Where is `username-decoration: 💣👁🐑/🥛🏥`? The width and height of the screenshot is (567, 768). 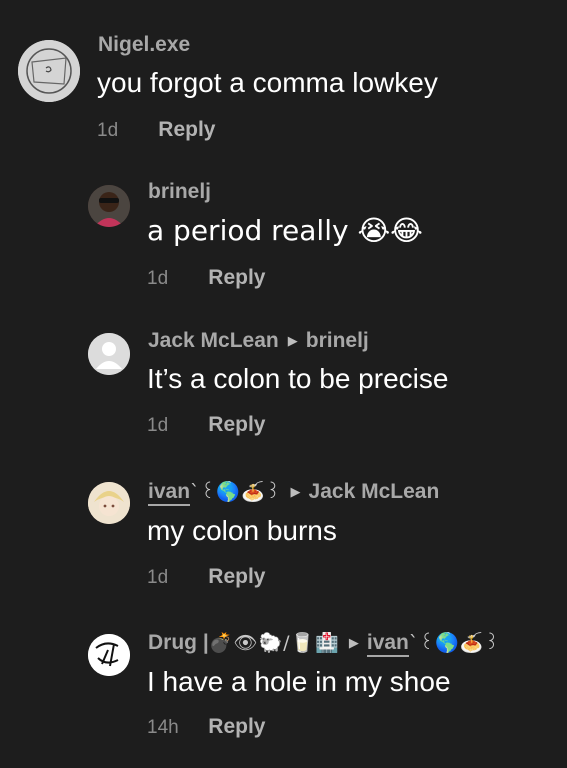 username-decoration: 💣👁🐑/🥛🏥 is located at coordinates (274, 643).